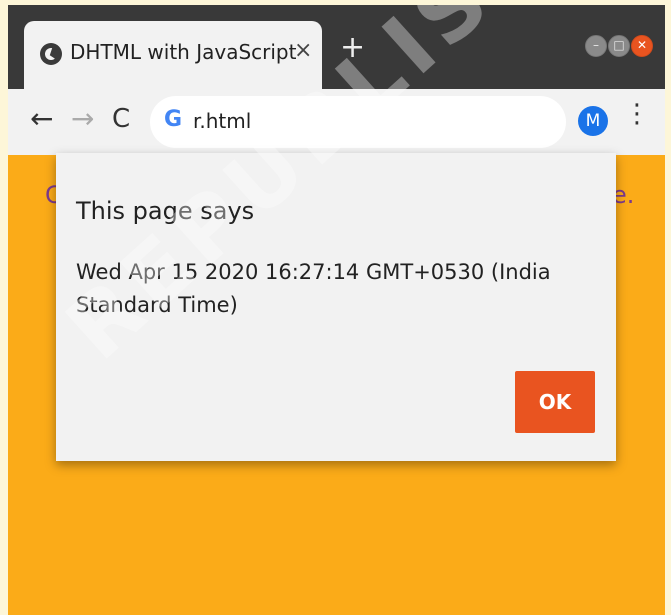 This screenshot has width=671, height=615. What do you see at coordinates (596, 46) in the screenshot?
I see `minimize-button` at bounding box center [596, 46].